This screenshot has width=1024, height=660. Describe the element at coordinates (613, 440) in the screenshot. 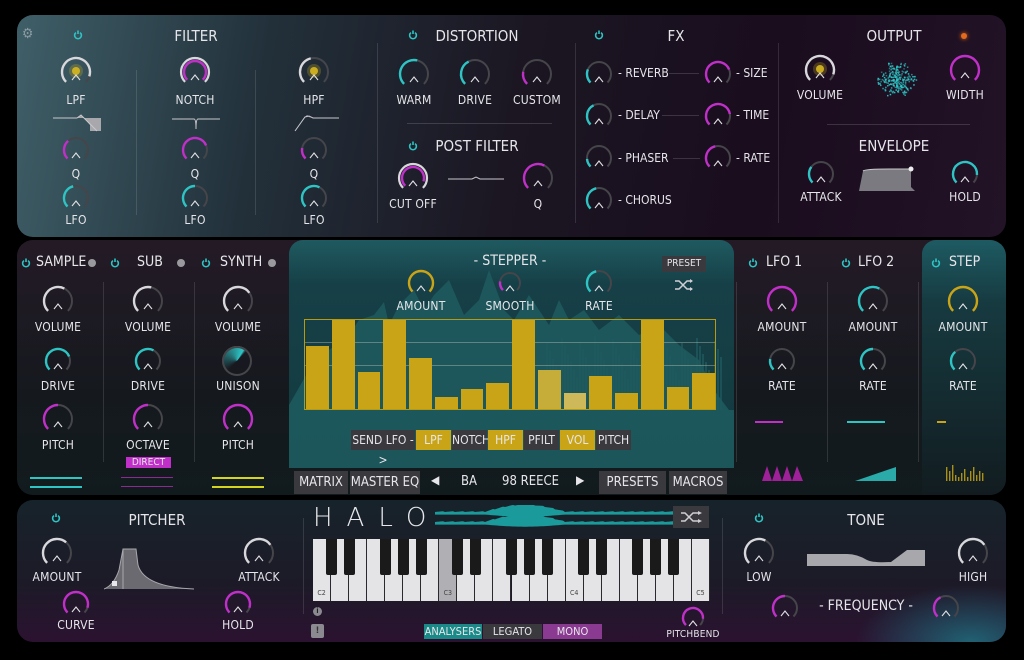

I see `lfo-target-pitch: PITCH` at that location.